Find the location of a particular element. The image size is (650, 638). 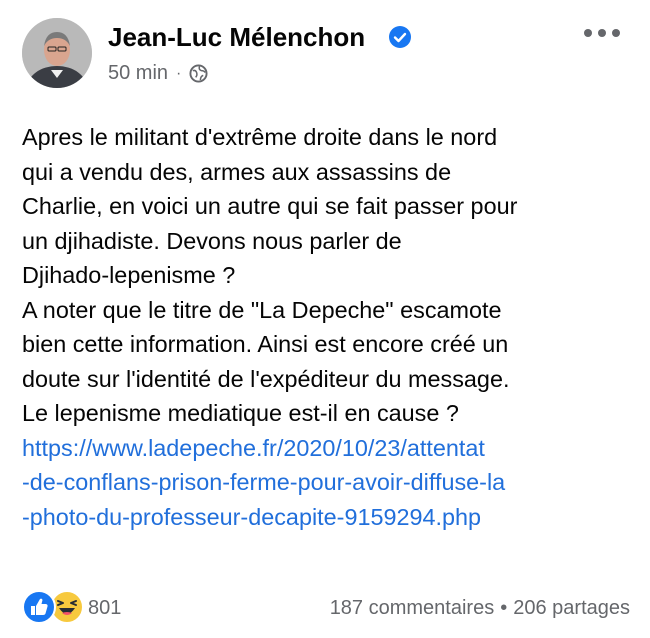

post-meta: 50 min · is located at coordinates (158, 73).